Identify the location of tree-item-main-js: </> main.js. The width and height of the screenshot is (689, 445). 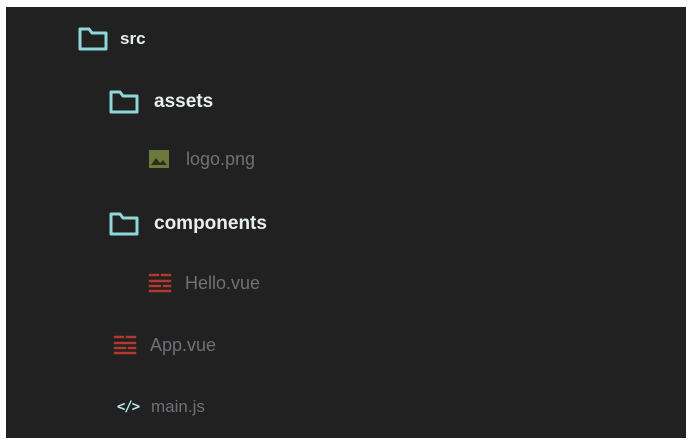
(160, 407).